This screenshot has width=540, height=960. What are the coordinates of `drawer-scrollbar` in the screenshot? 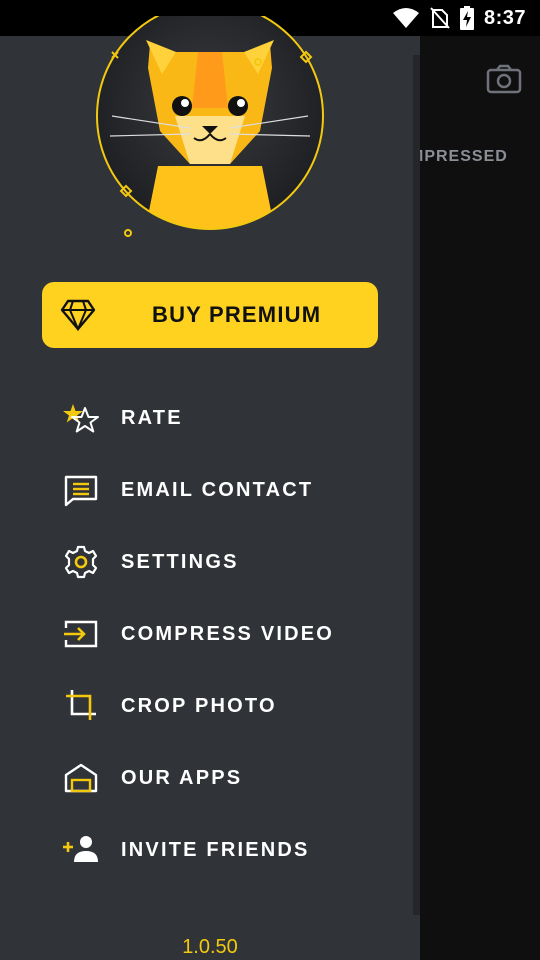 It's located at (416, 485).